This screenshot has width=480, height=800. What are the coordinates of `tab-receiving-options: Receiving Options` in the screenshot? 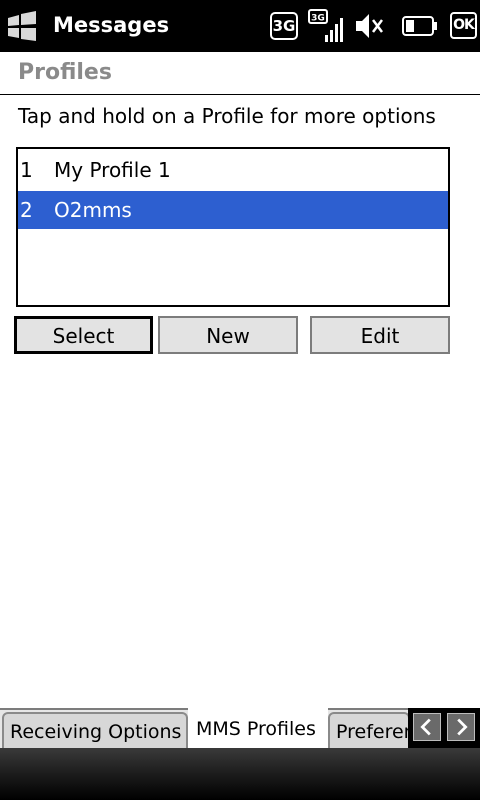 It's located at (95, 730).